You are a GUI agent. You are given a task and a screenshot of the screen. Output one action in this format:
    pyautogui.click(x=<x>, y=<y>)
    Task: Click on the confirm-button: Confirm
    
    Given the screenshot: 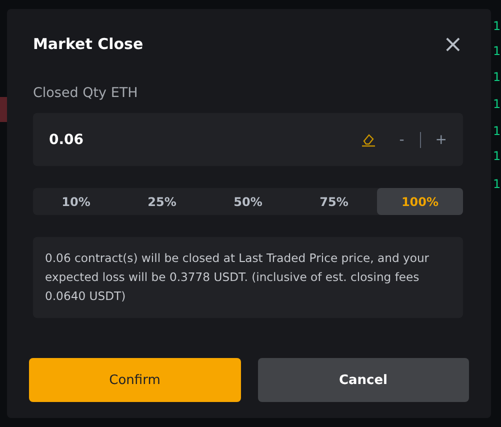 What is the action you would take?
    pyautogui.click(x=134, y=380)
    